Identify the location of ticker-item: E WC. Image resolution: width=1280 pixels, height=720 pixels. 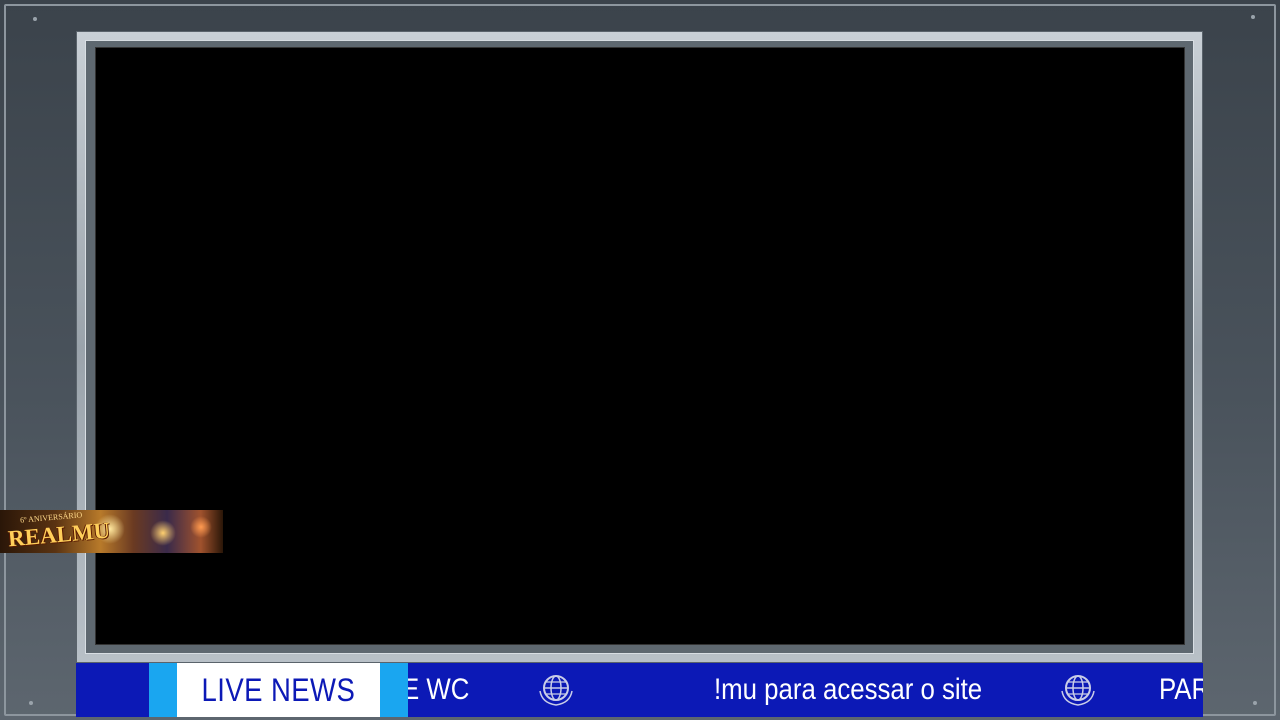
(439, 689).